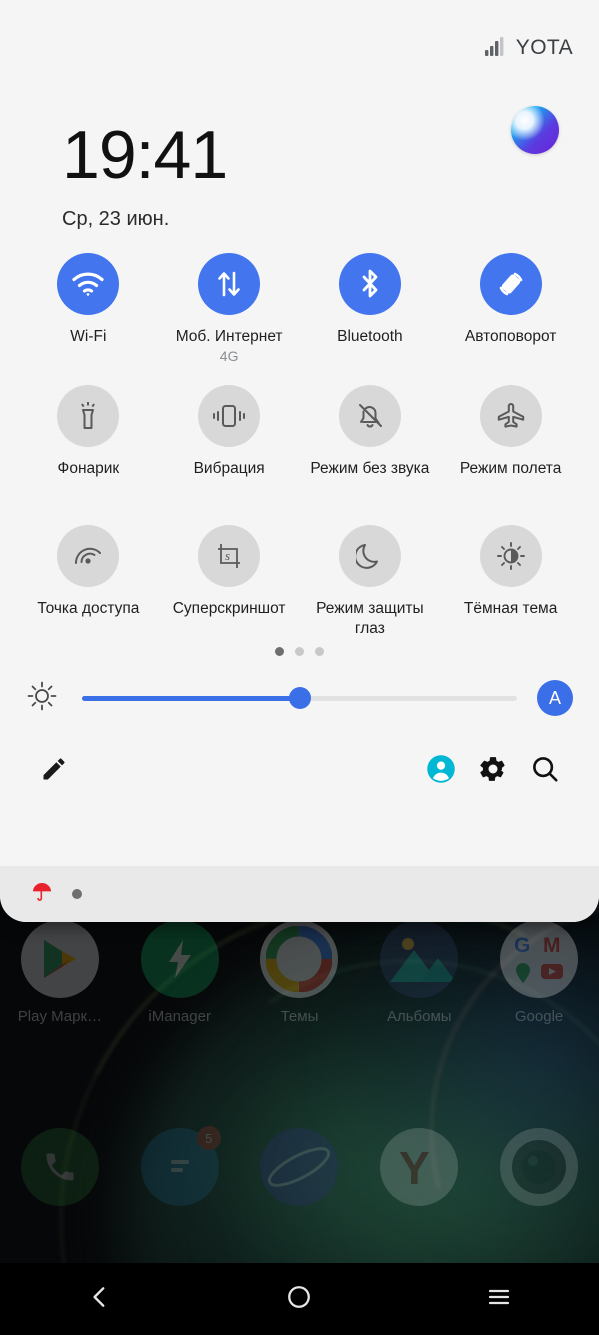 This screenshot has width=599, height=1335. Describe the element at coordinates (414, 1167) in the screenshot. I see `svg-text: Y` at that location.